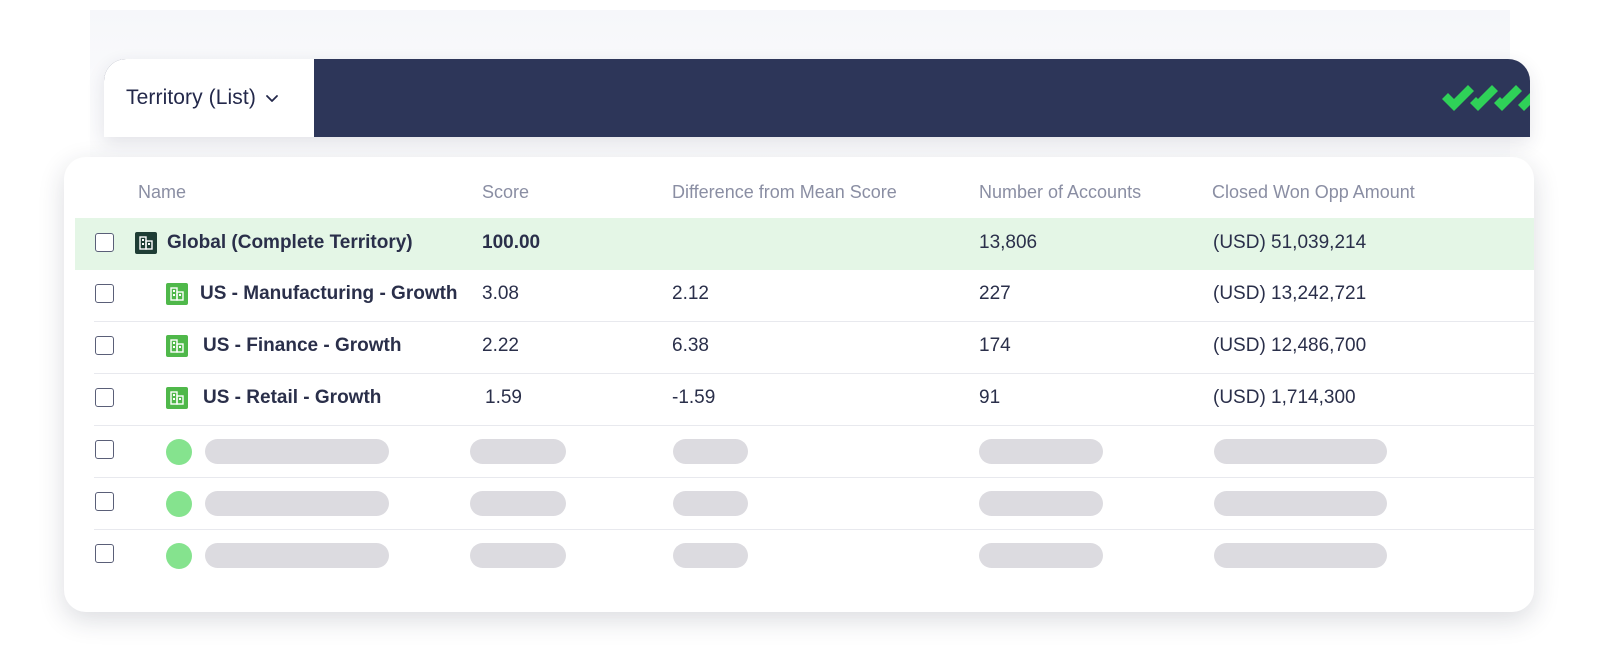  Describe the element at coordinates (694, 397) in the screenshot. I see `difference-value: -1.59` at that location.